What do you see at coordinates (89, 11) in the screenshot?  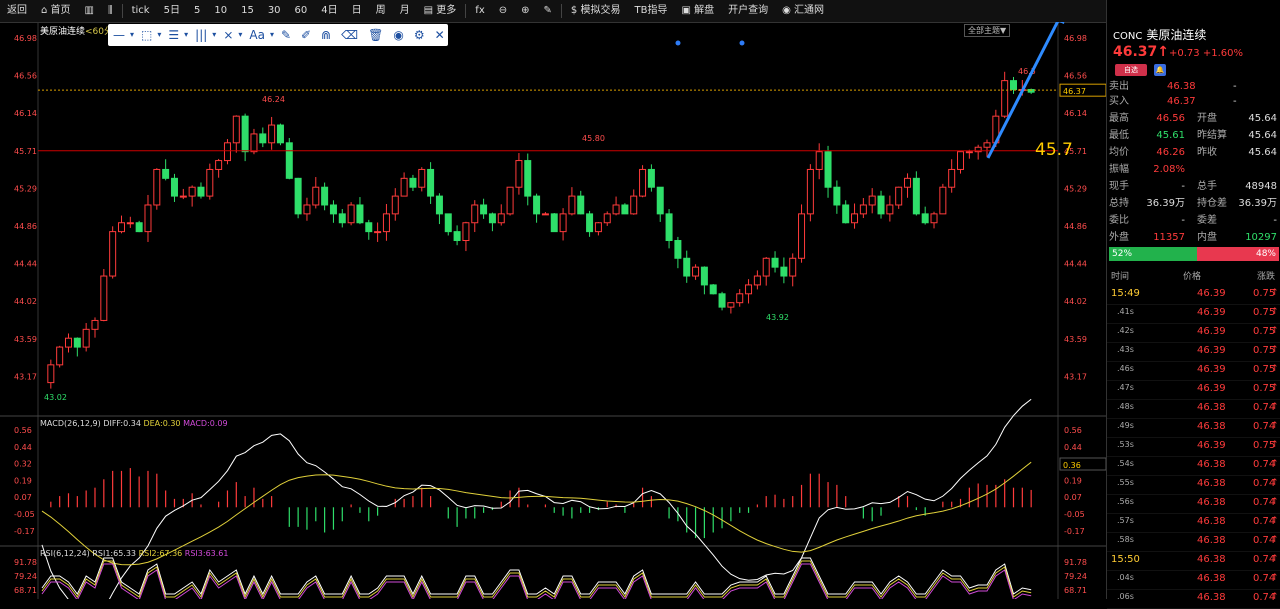 I see `chart-icon: ▥` at bounding box center [89, 11].